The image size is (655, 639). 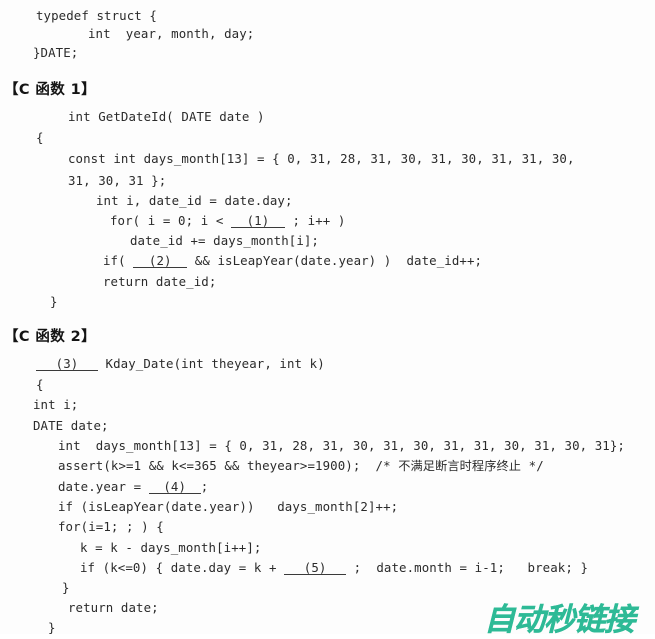 I want to click on code-text: typedef struct {, so click(x=96, y=15).